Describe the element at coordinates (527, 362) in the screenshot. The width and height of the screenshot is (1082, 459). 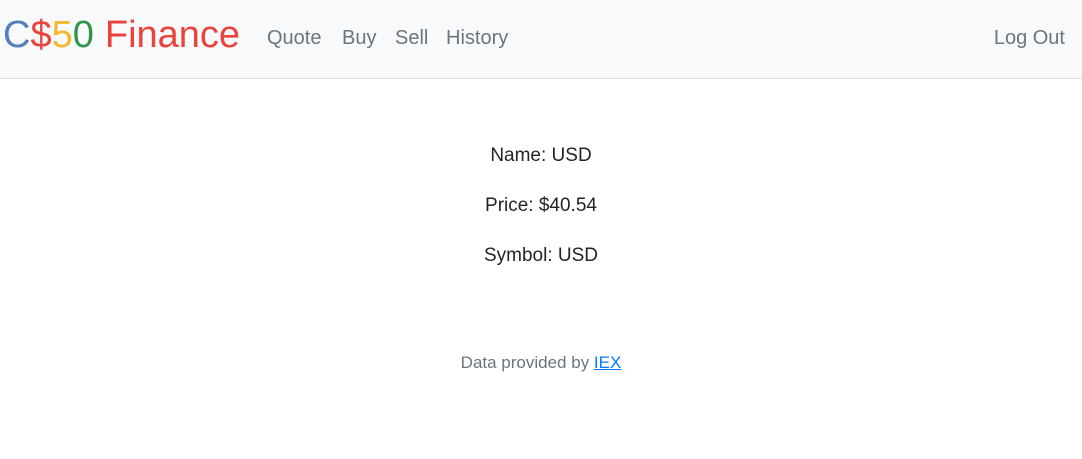
I see `footer-attribution-text: Data provided by` at that location.